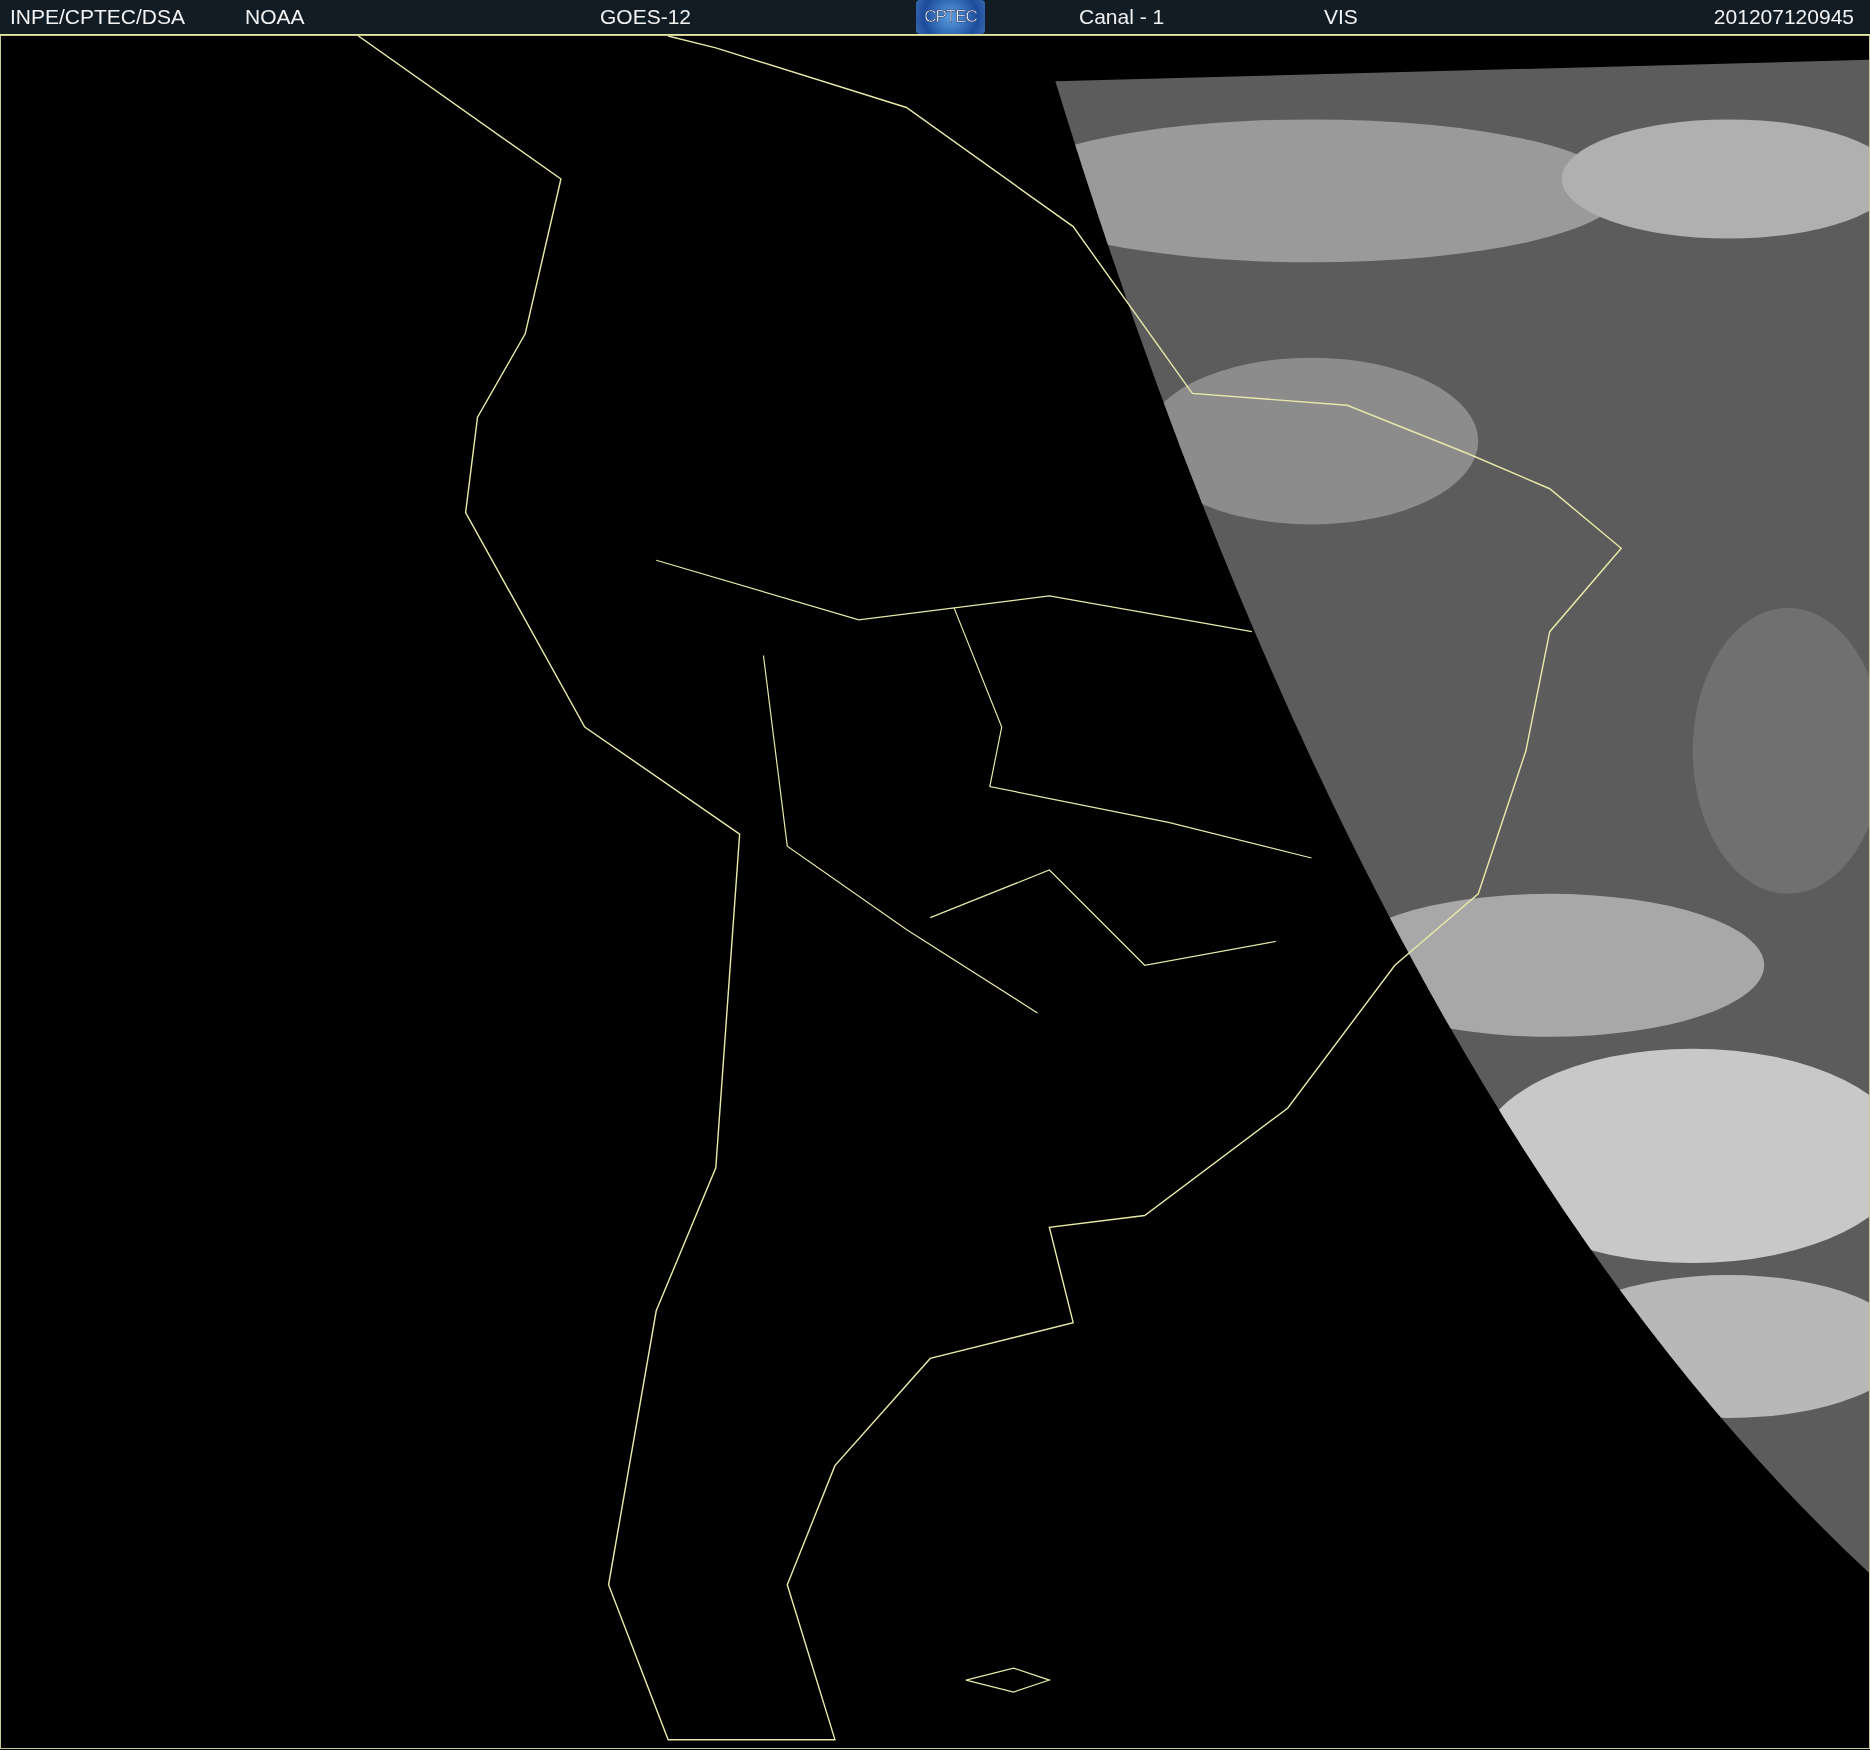 This screenshot has height=1750, width=1870. What do you see at coordinates (1122, 16) in the screenshot?
I see `header-label: Canal - 1` at bounding box center [1122, 16].